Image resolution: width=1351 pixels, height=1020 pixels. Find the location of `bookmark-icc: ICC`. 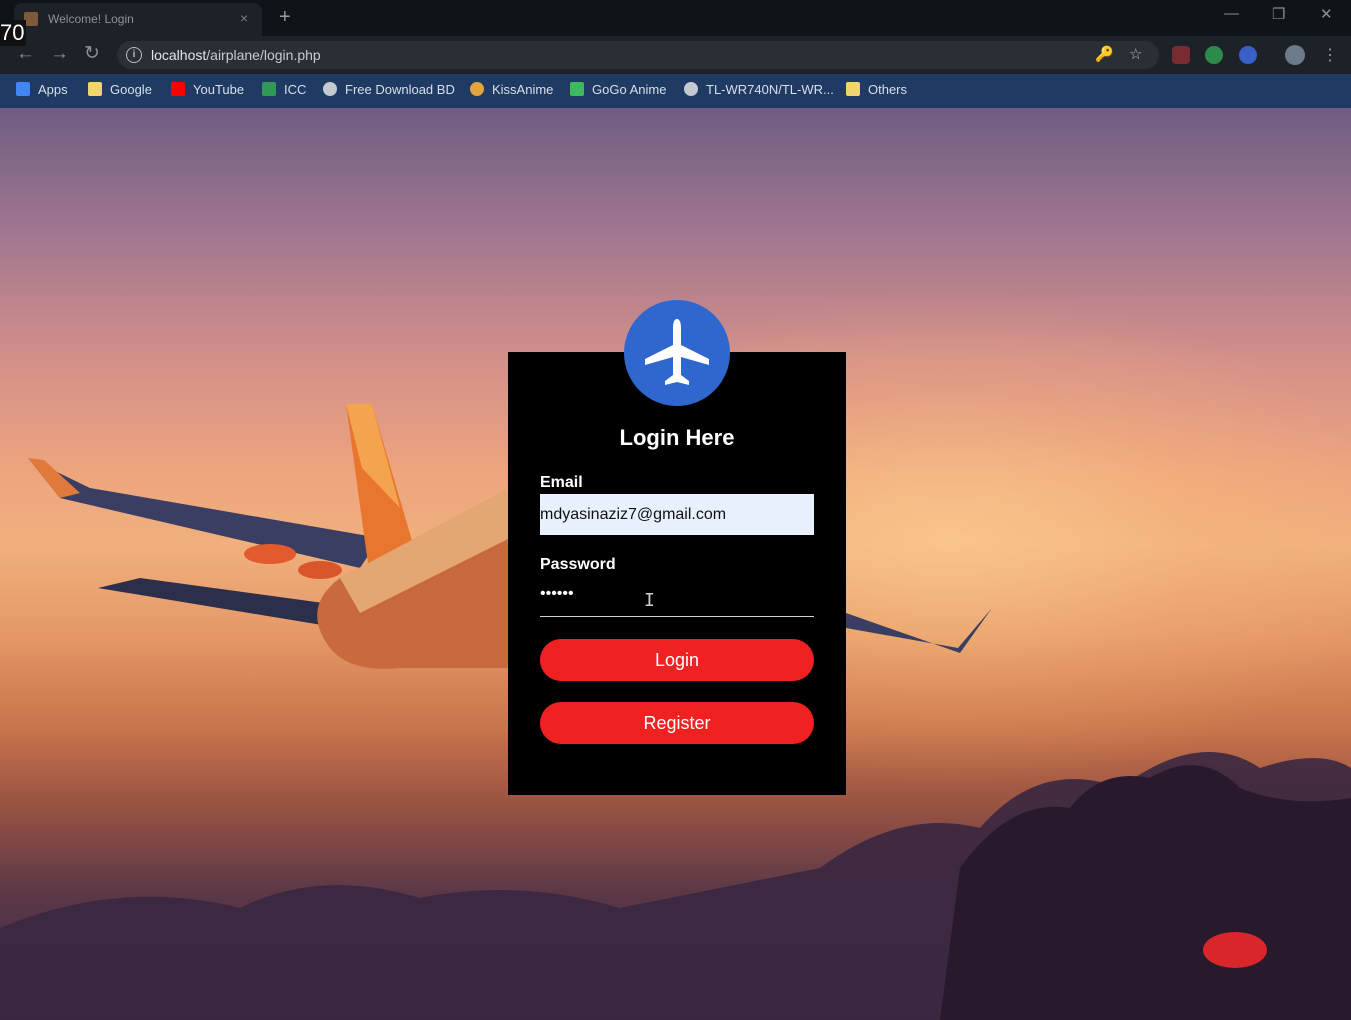

bookmark-icc: ICC is located at coordinates (284, 91).